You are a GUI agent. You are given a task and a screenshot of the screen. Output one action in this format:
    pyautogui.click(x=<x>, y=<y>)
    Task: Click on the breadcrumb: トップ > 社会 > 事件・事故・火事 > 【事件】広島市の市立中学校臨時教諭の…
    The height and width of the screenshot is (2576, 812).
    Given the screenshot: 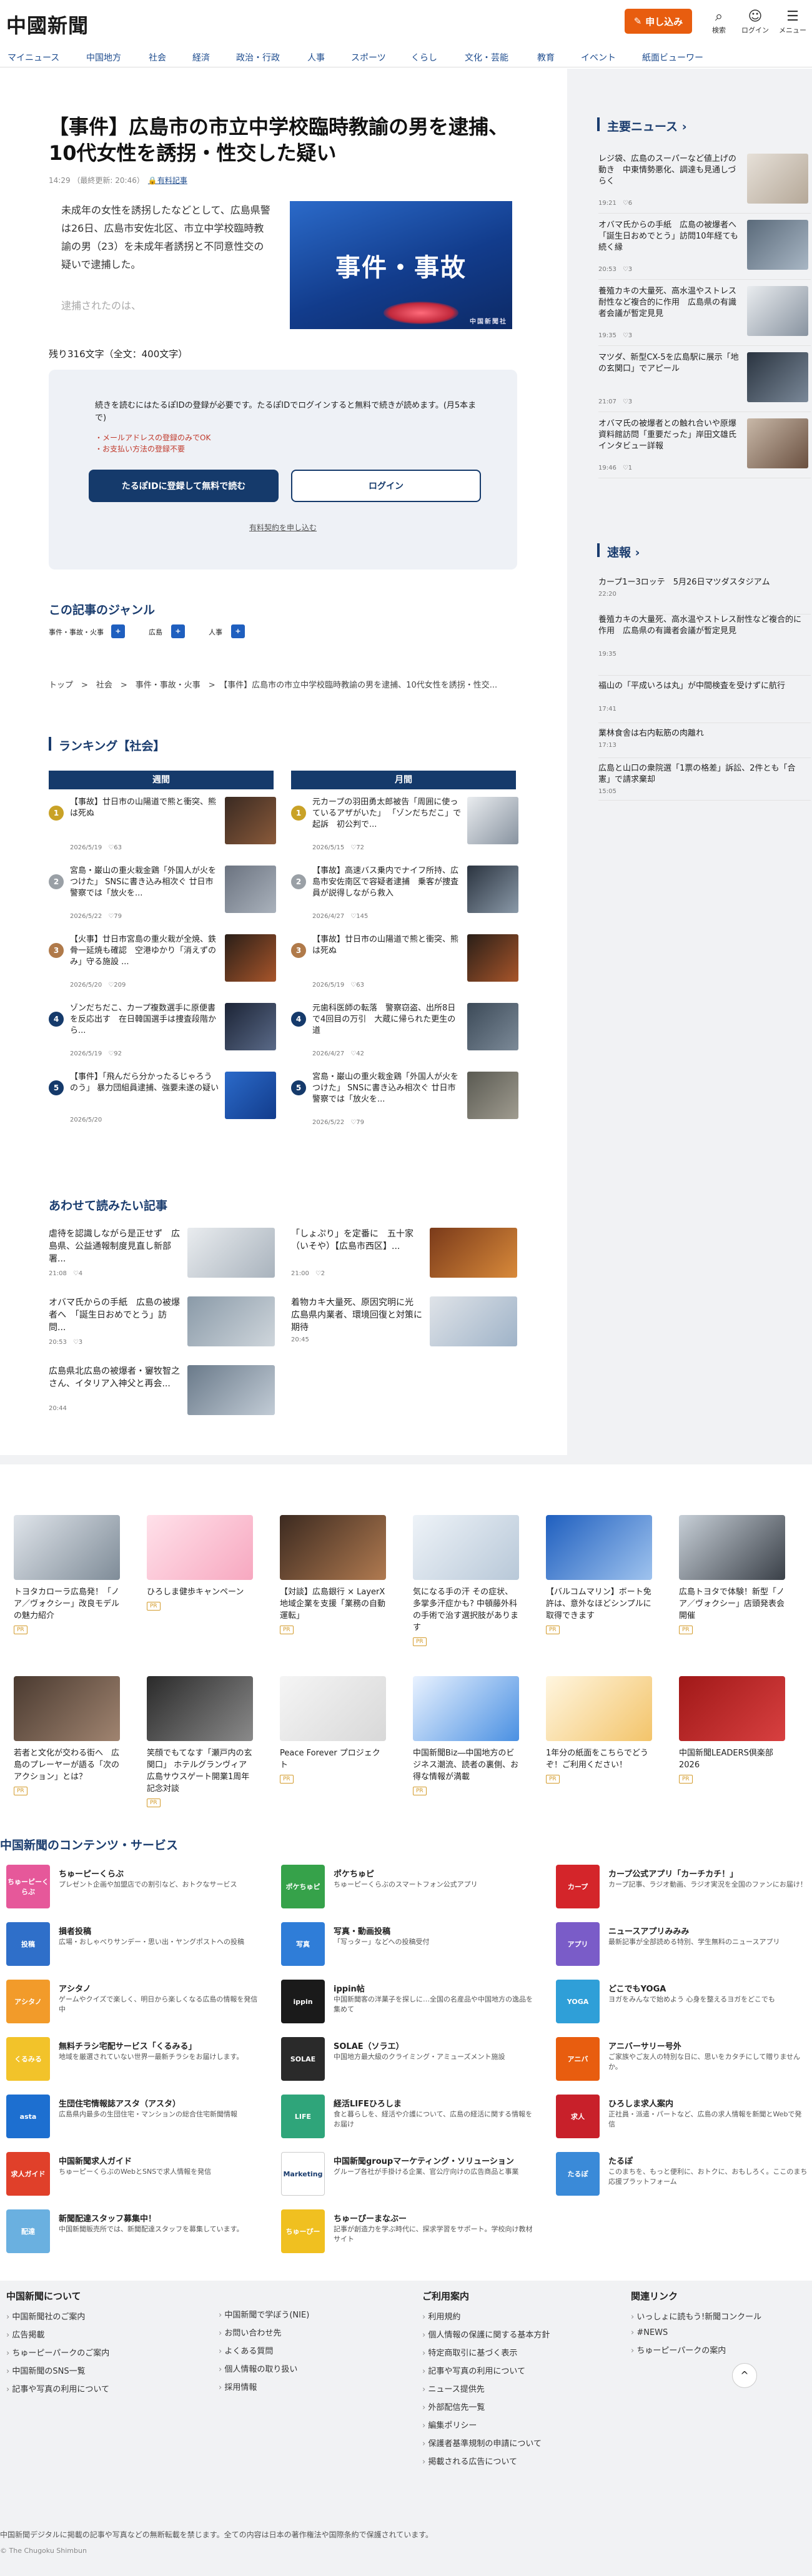 What is the action you would take?
    pyautogui.click(x=273, y=684)
    